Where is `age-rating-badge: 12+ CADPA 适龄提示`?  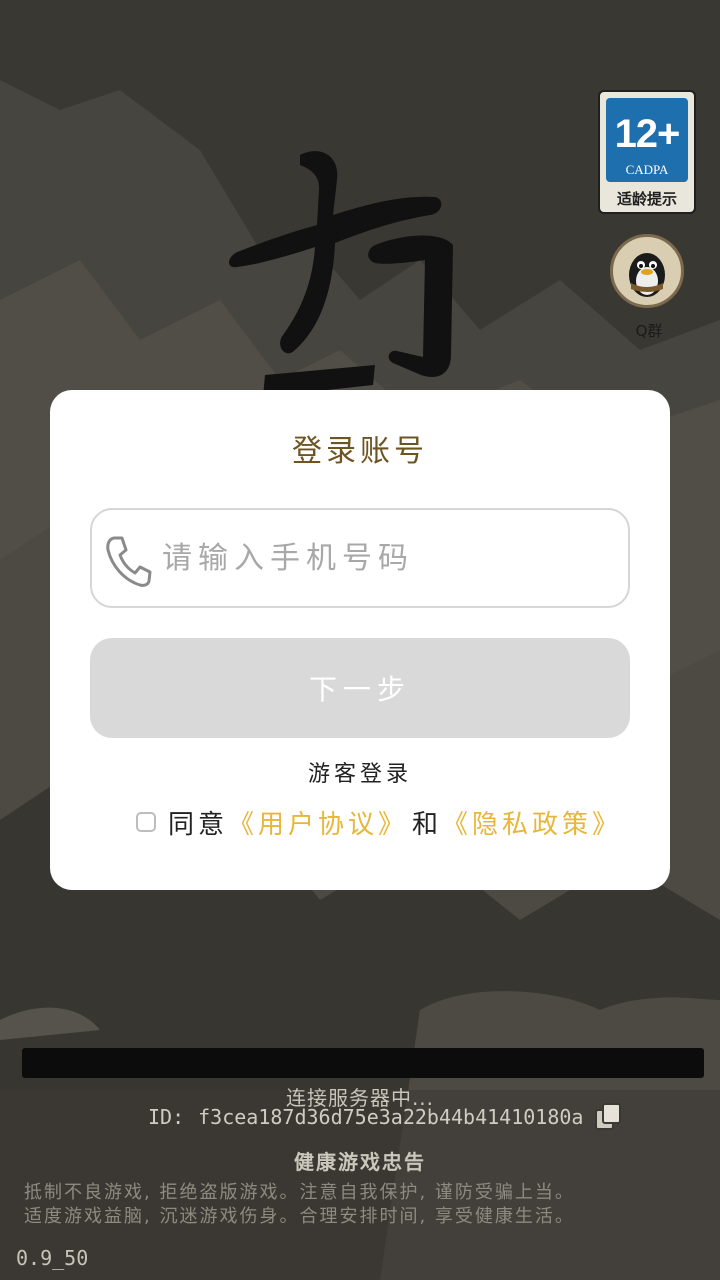 age-rating-badge: 12+ CADPA 适龄提示 is located at coordinates (647, 152).